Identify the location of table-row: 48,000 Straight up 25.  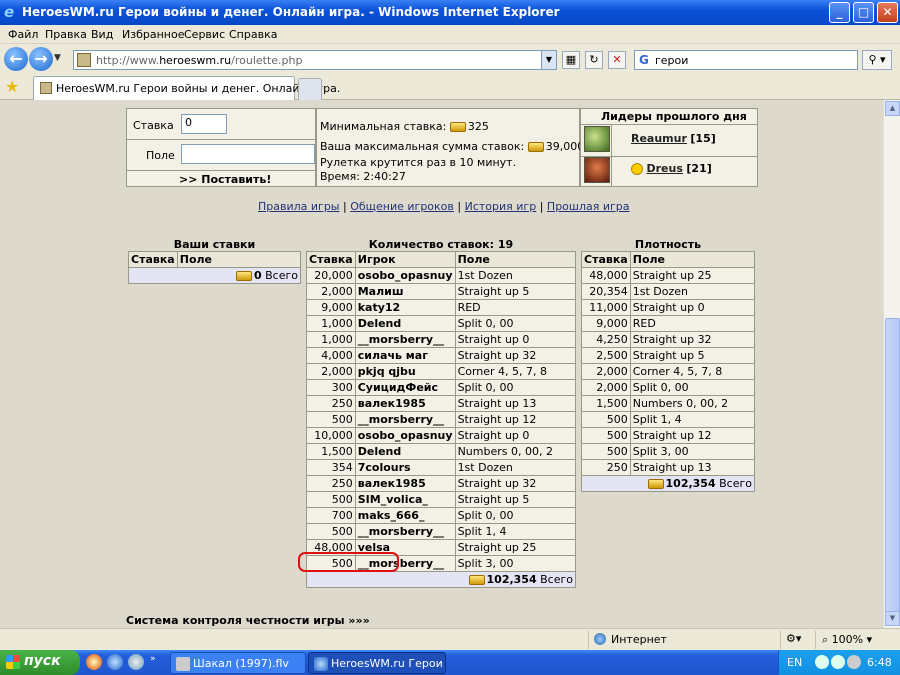
(668, 275).